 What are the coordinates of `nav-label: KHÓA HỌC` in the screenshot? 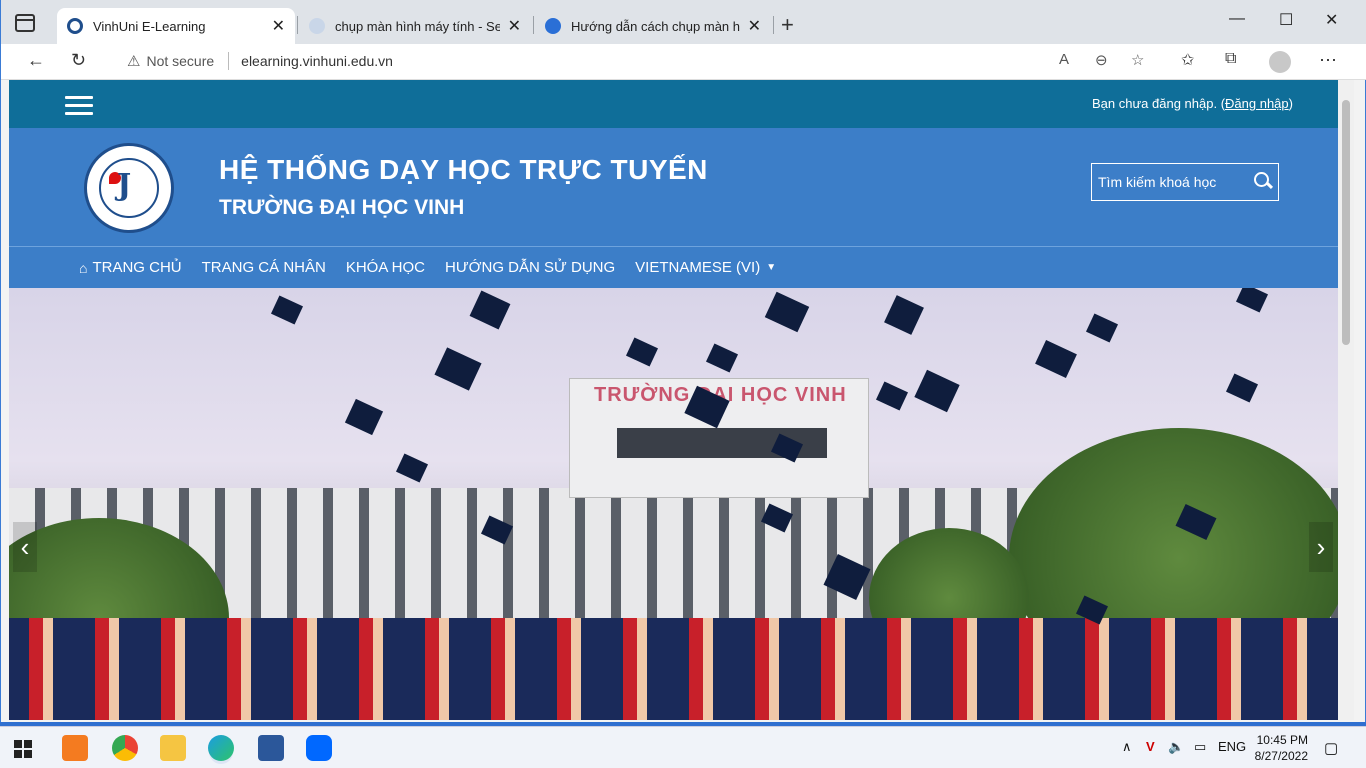 It's located at (385, 267).